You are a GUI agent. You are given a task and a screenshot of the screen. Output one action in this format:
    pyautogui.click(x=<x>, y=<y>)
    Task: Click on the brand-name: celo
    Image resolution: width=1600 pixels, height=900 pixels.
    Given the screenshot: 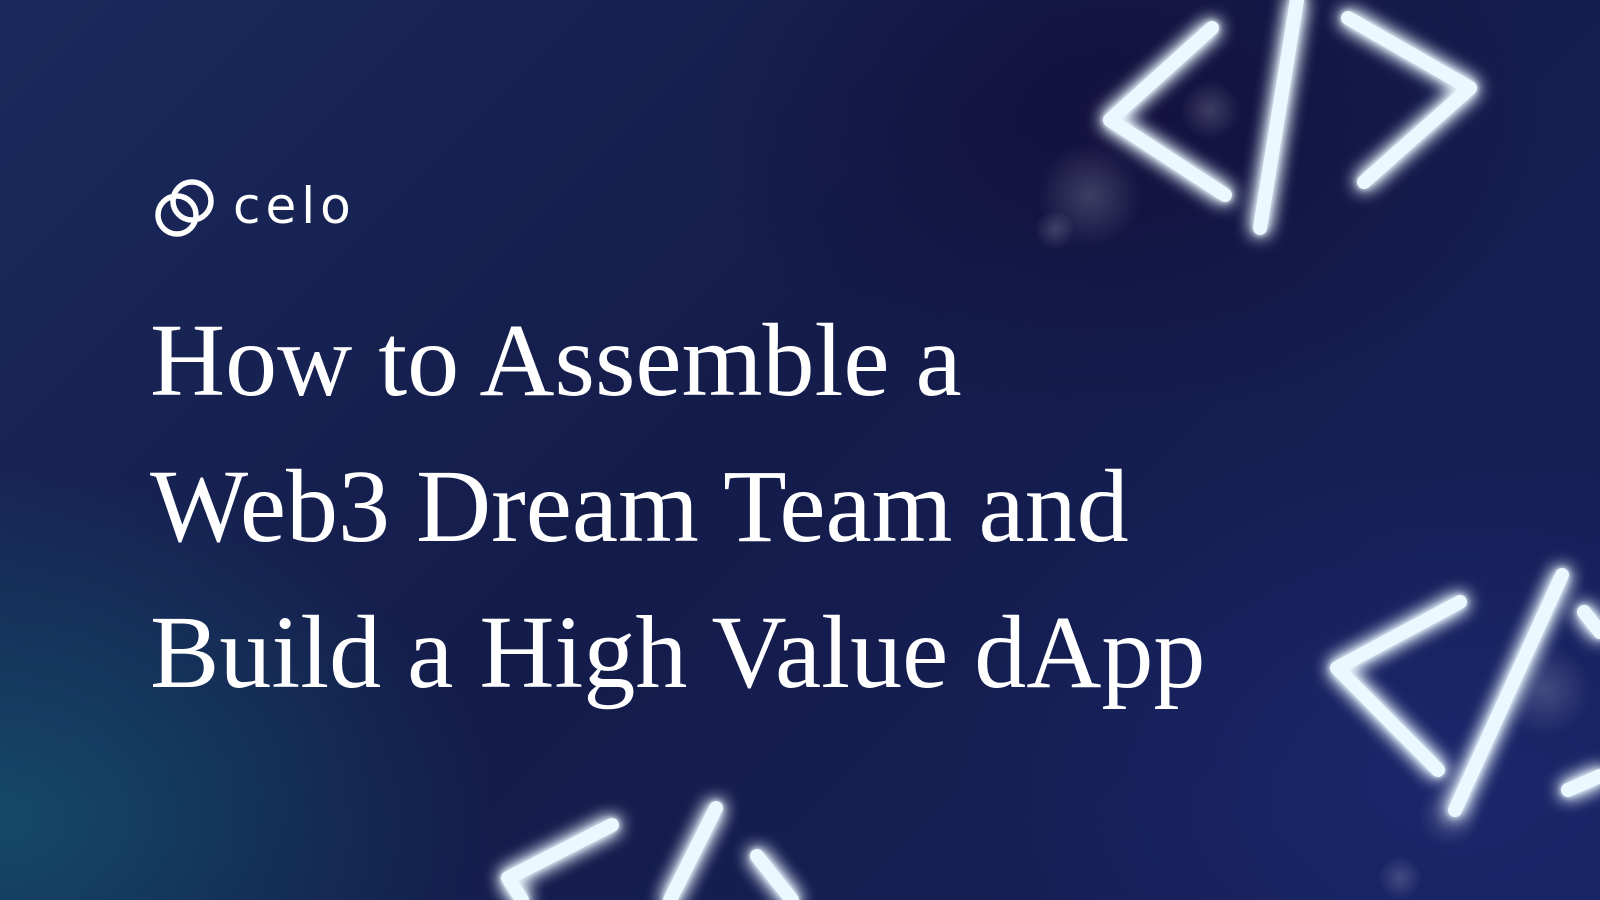 What is the action you would take?
    pyautogui.click(x=294, y=206)
    